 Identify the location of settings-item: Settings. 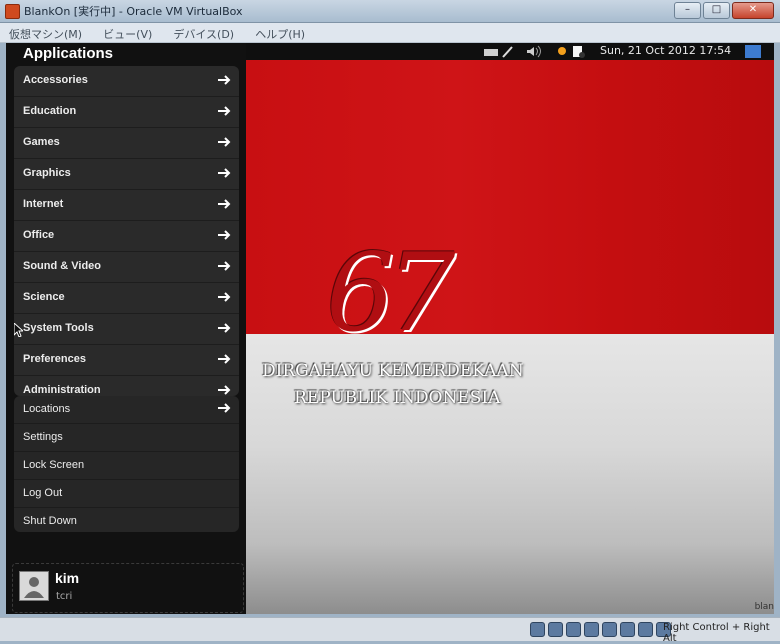
(126, 438).